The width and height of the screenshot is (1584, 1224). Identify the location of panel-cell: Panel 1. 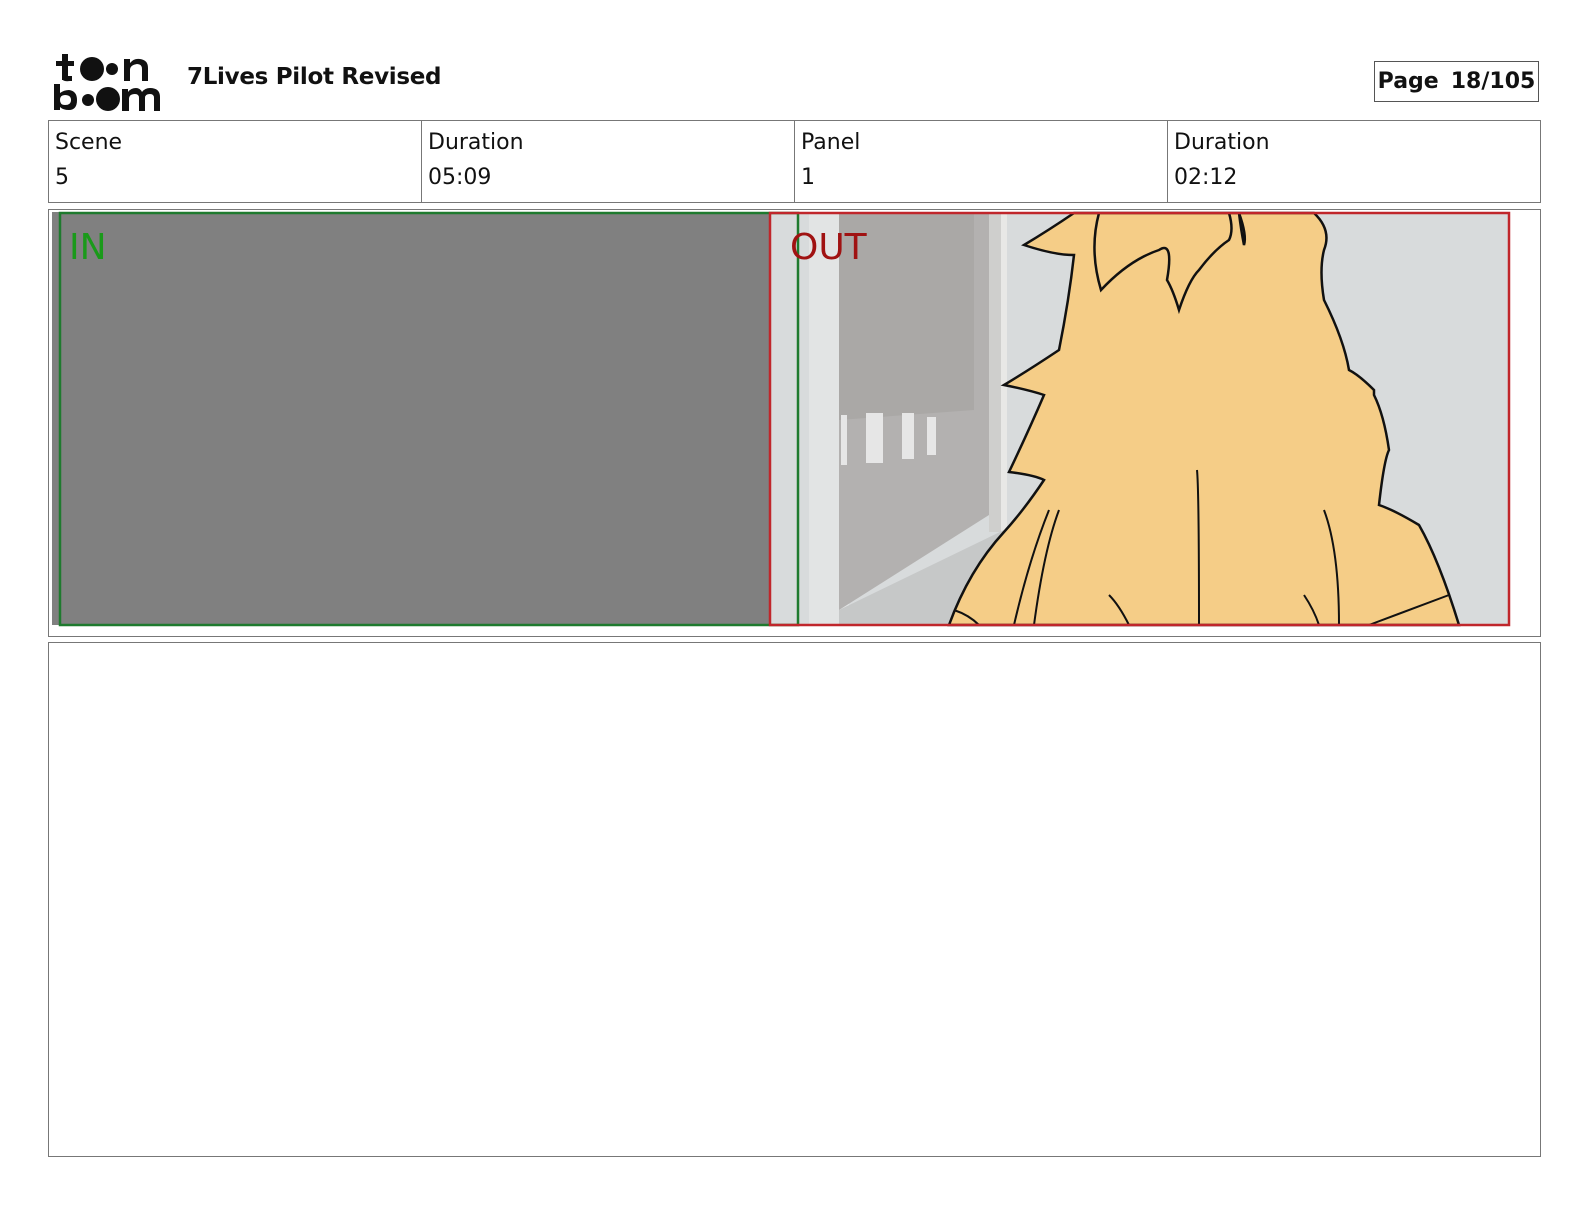
(980, 161).